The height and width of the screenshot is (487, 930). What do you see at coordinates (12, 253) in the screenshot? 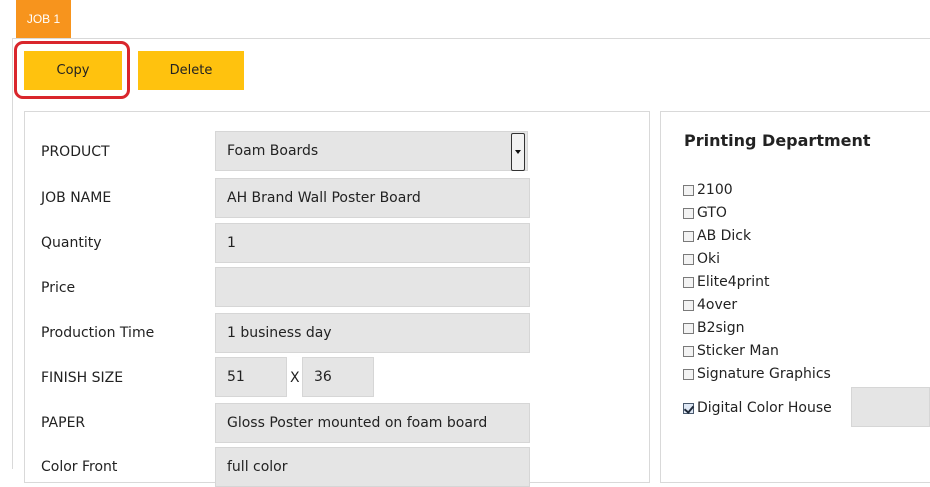
I see `panel-left-border` at bounding box center [12, 253].